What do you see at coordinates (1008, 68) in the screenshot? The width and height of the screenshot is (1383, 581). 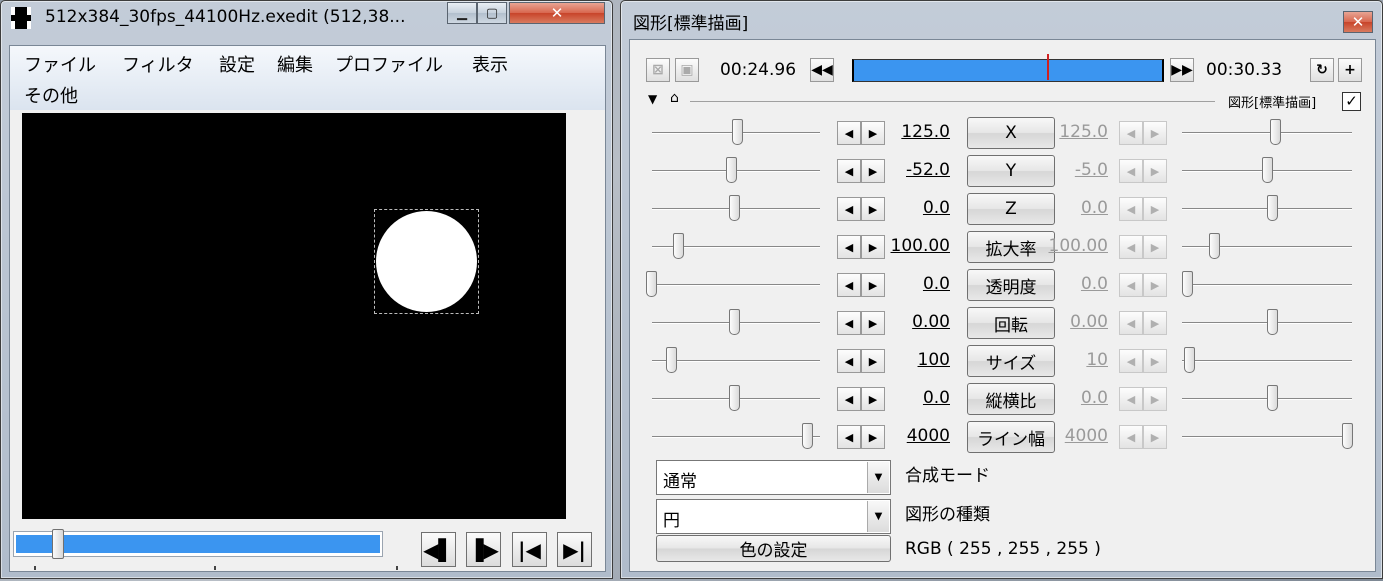 I see `object-timebar` at bounding box center [1008, 68].